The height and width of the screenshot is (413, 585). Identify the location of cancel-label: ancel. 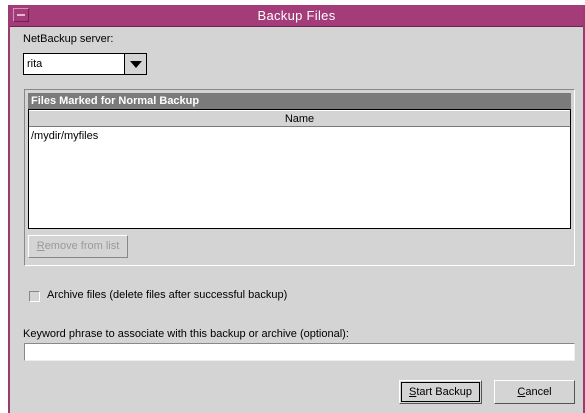
(538, 392).